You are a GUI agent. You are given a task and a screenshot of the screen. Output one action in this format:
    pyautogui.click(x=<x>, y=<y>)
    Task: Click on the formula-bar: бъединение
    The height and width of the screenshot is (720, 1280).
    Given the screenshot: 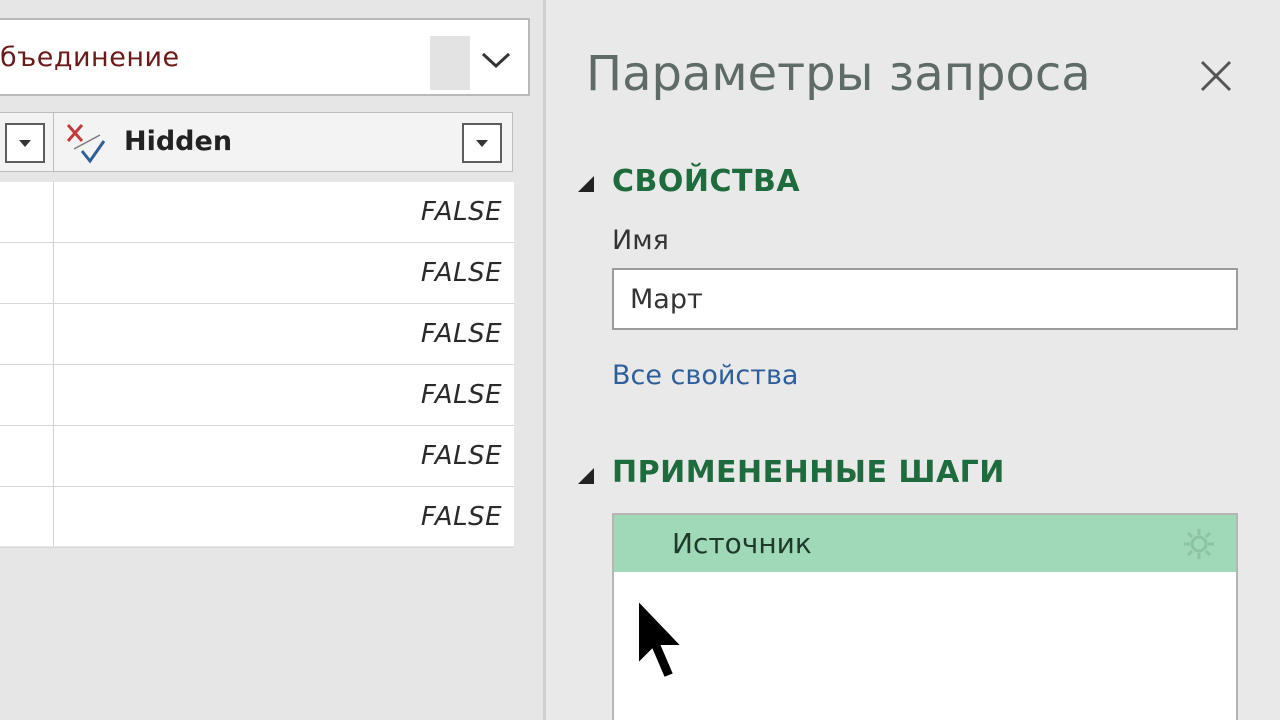 What is the action you would take?
    pyautogui.click(x=265, y=57)
    